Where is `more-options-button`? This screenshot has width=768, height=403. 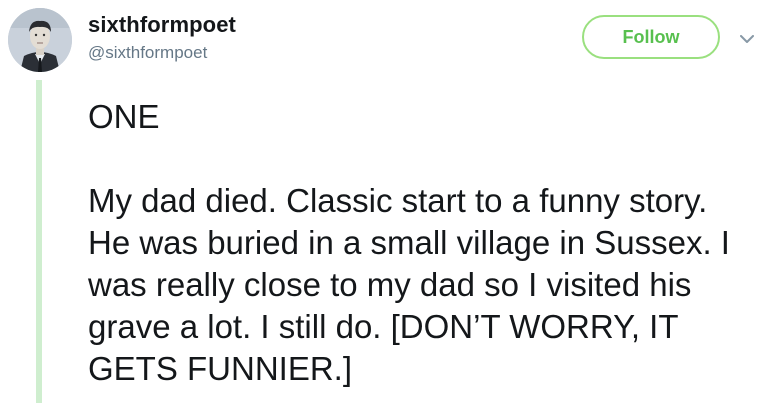
more-options-button is located at coordinates (747, 39).